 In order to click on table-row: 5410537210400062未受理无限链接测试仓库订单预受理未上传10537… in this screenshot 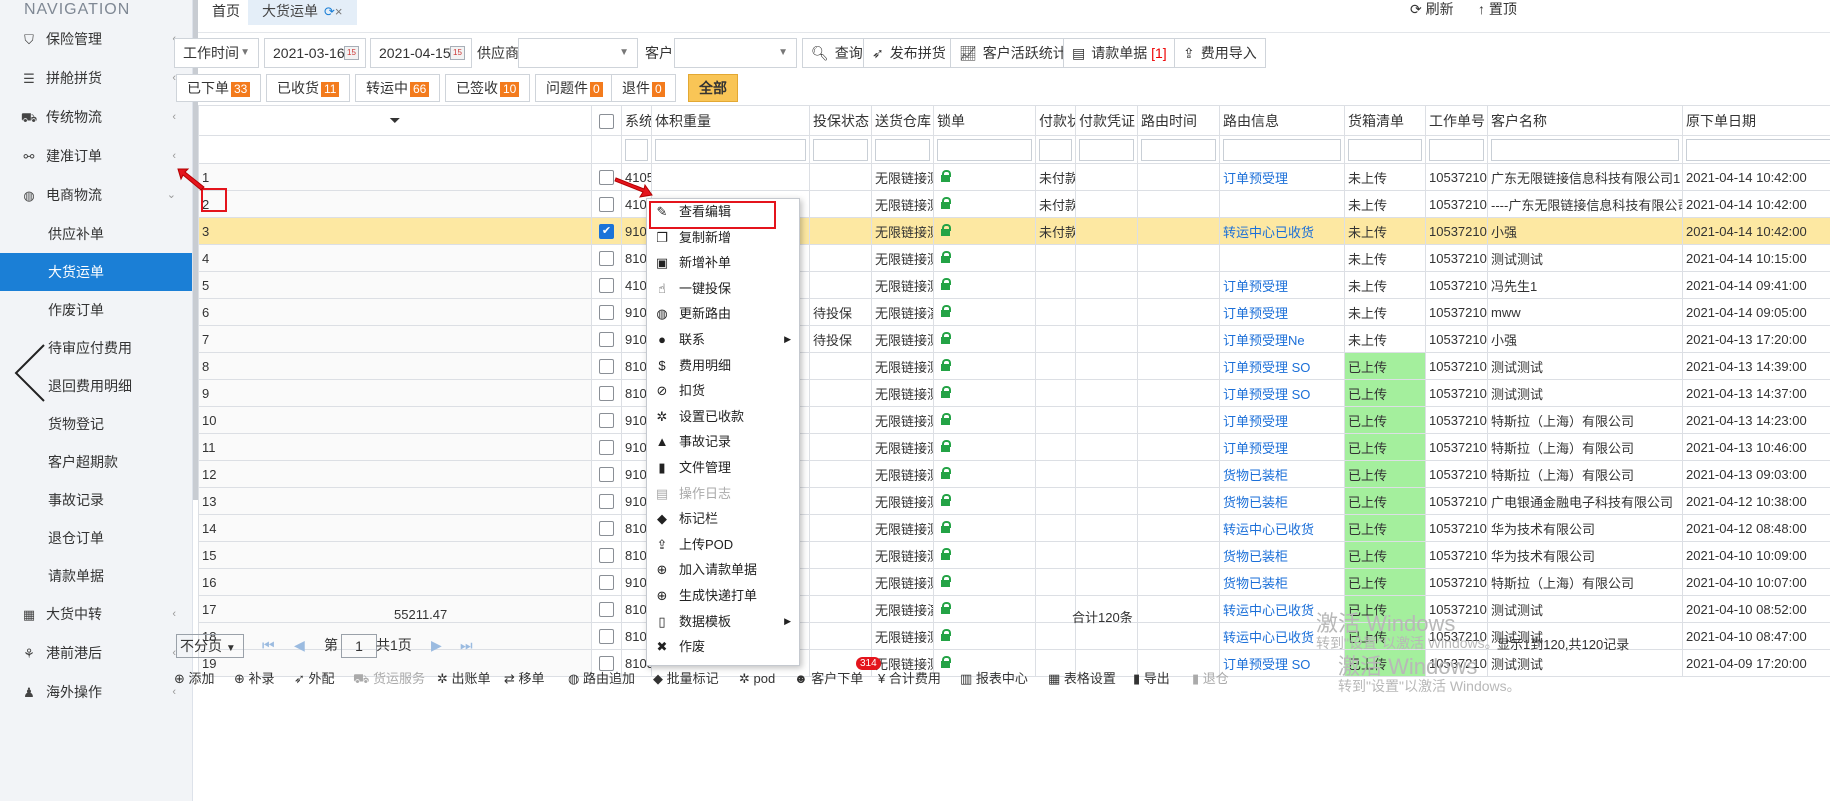, I will do `click(1014, 285)`.